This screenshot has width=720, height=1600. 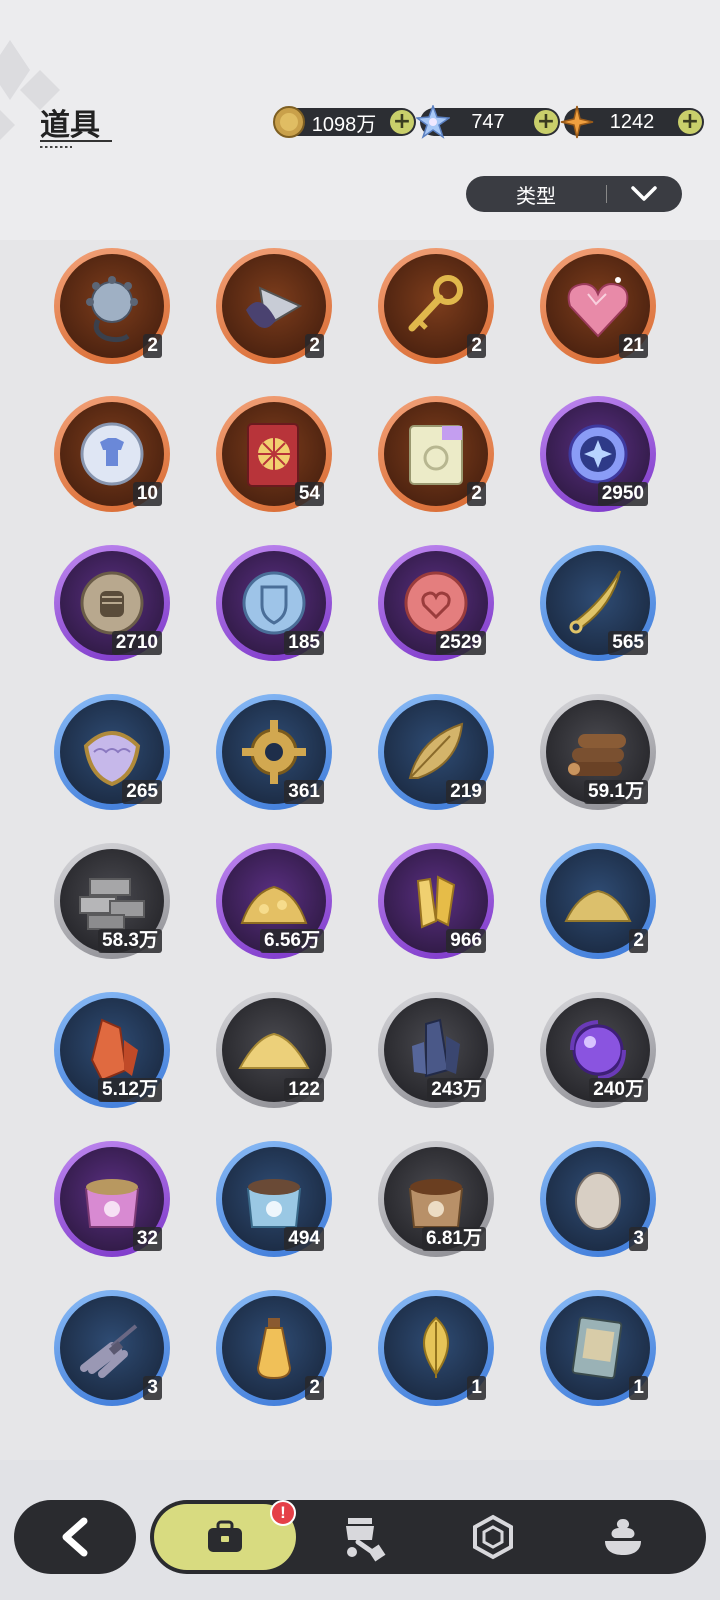 I want to click on back-button, so click(x=75, y=1537).